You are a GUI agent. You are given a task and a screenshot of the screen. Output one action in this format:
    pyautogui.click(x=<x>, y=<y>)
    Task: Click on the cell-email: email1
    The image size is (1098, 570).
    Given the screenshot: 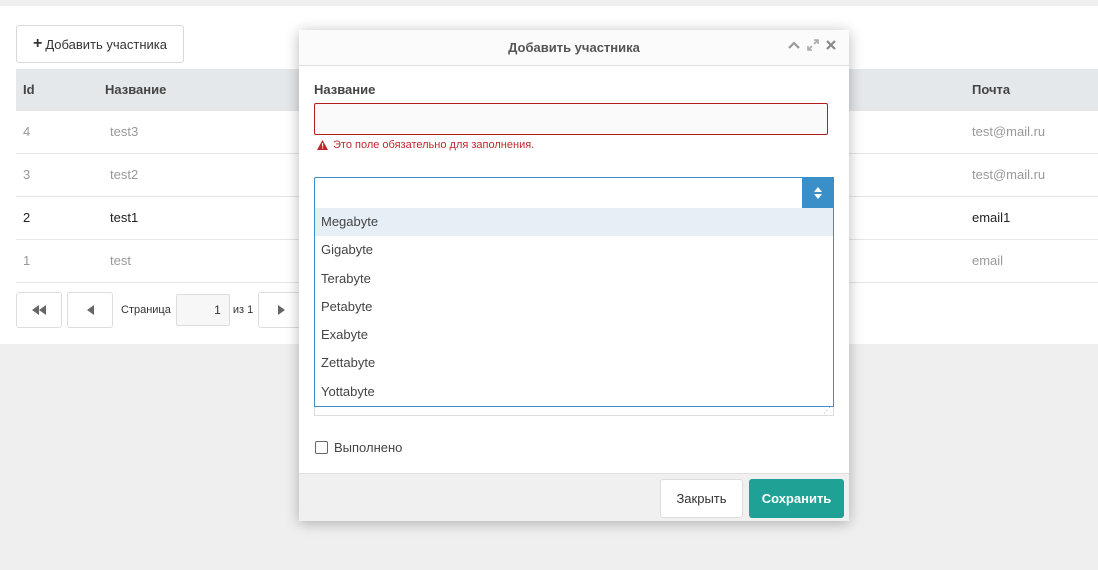 What is the action you would take?
    pyautogui.click(x=1031, y=217)
    